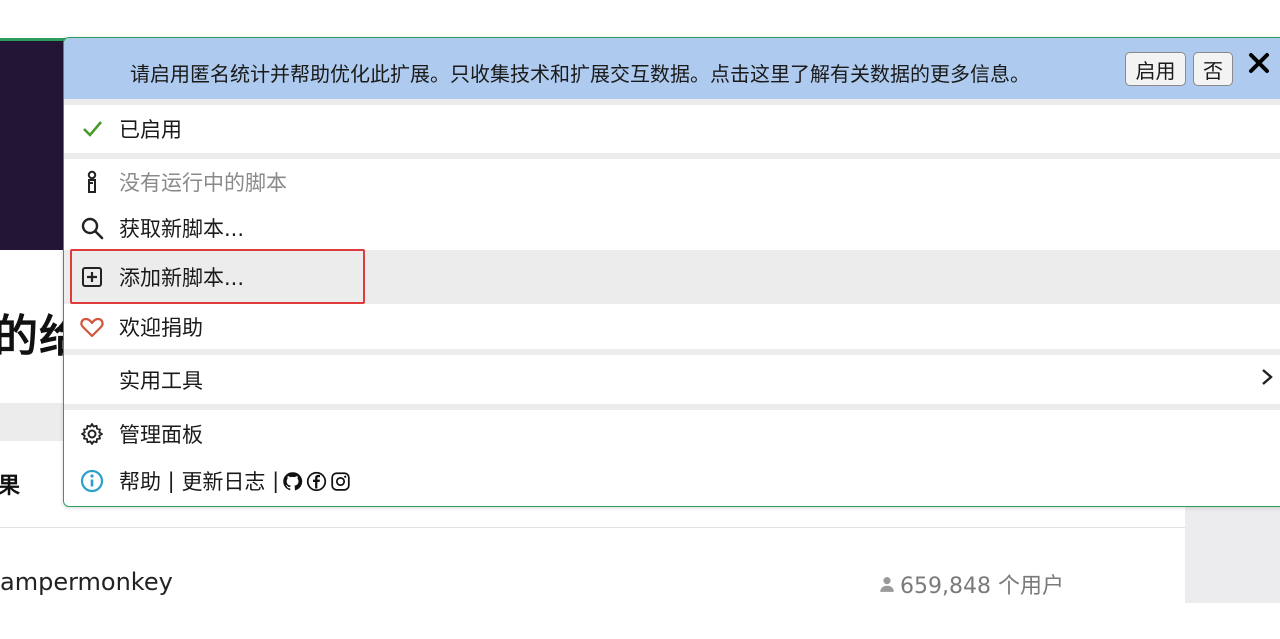 This screenshot has height=639, width=1280. I want to click on menu-item-label: 已启用, so click(150, 130).